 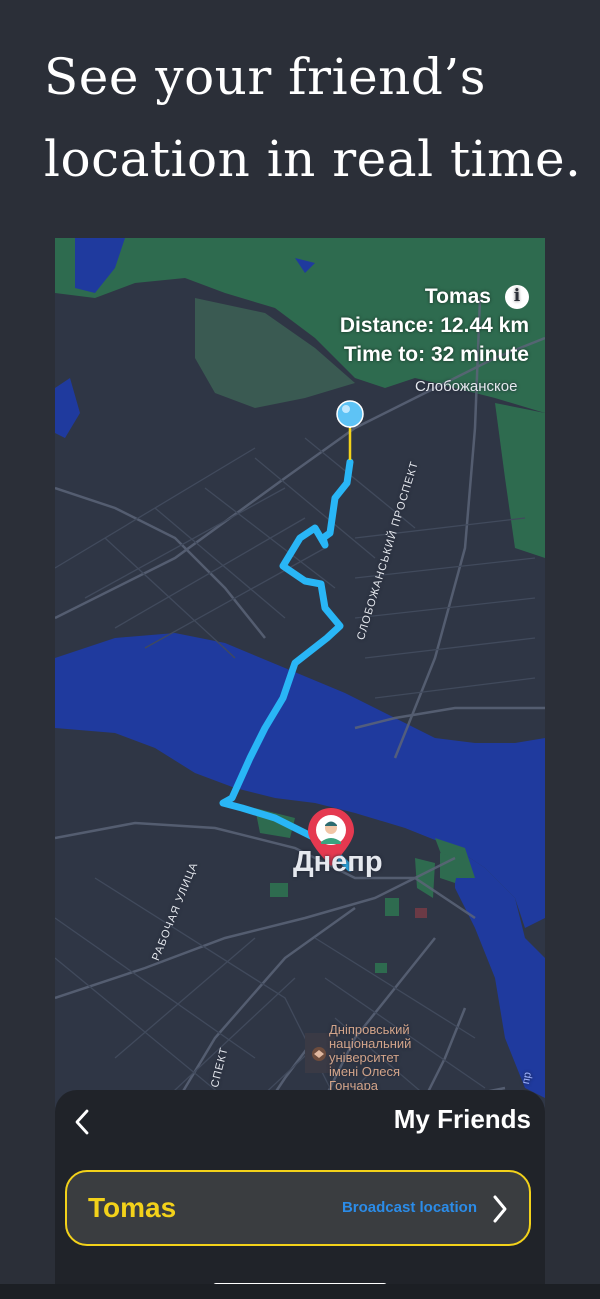 I want to click on broadcast-location-link: Broadcast location, so click(x=409, y=1207).